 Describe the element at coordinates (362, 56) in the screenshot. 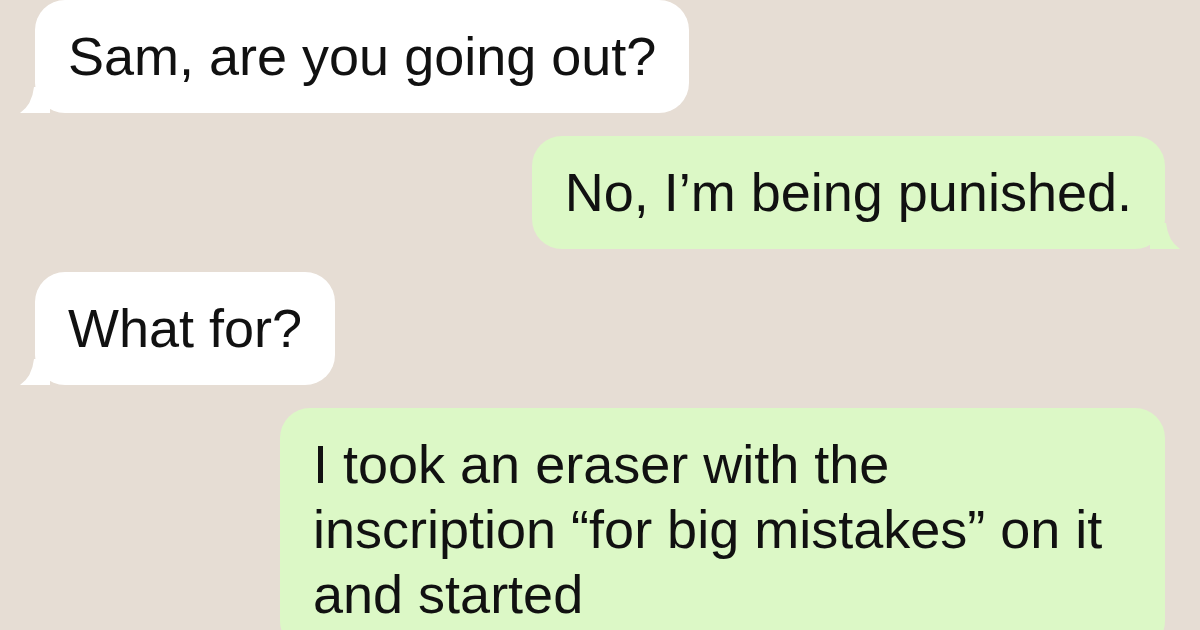

I see `incoming-message-bubble: Sam, are you going out?` at that location.